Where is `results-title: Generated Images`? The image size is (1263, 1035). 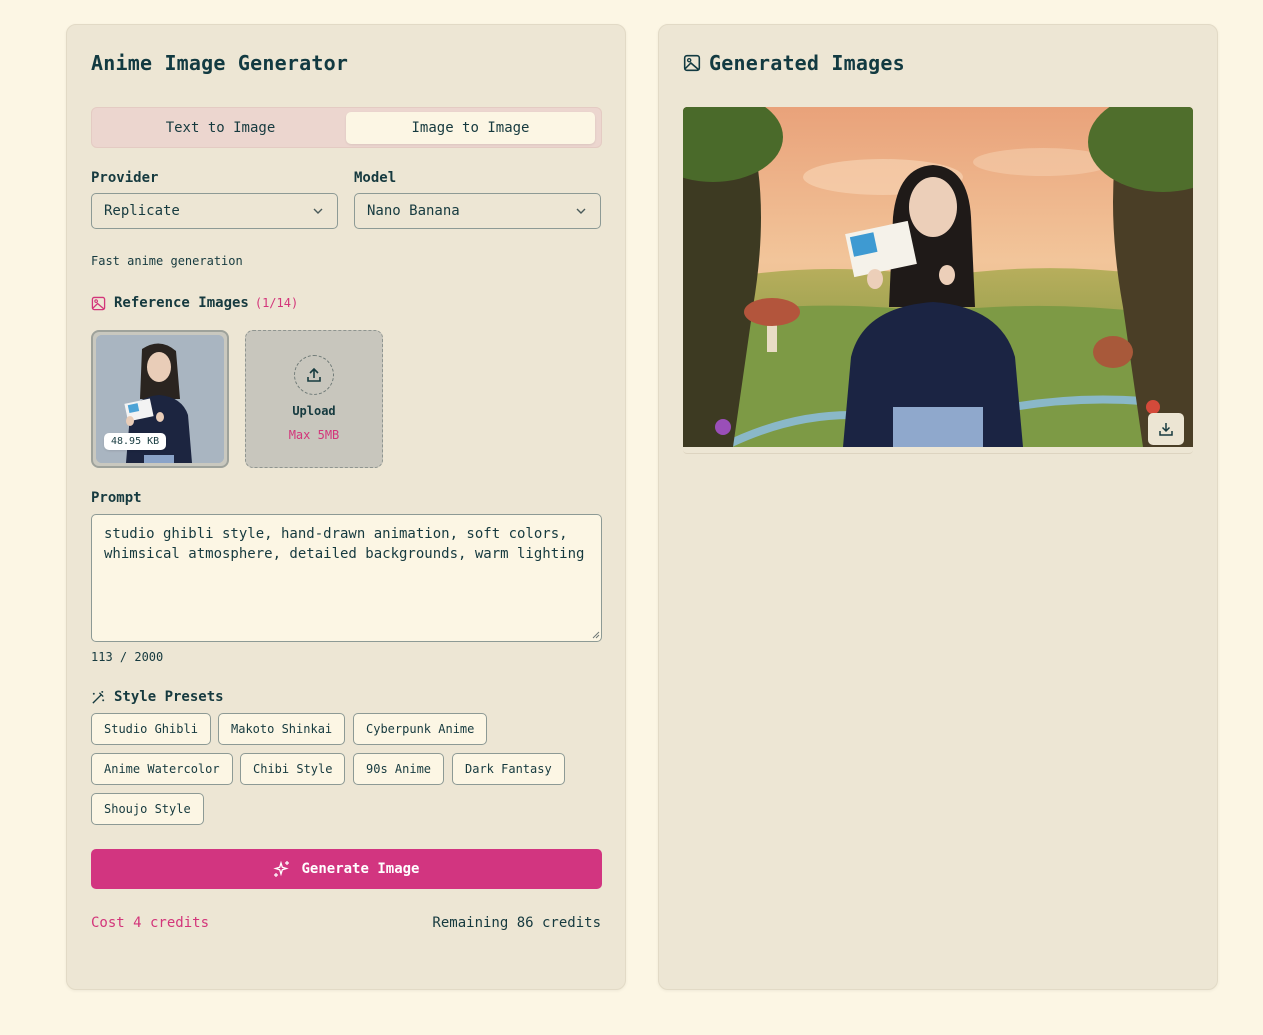 results-title: Generated Images is located at coordinates (794, 63).